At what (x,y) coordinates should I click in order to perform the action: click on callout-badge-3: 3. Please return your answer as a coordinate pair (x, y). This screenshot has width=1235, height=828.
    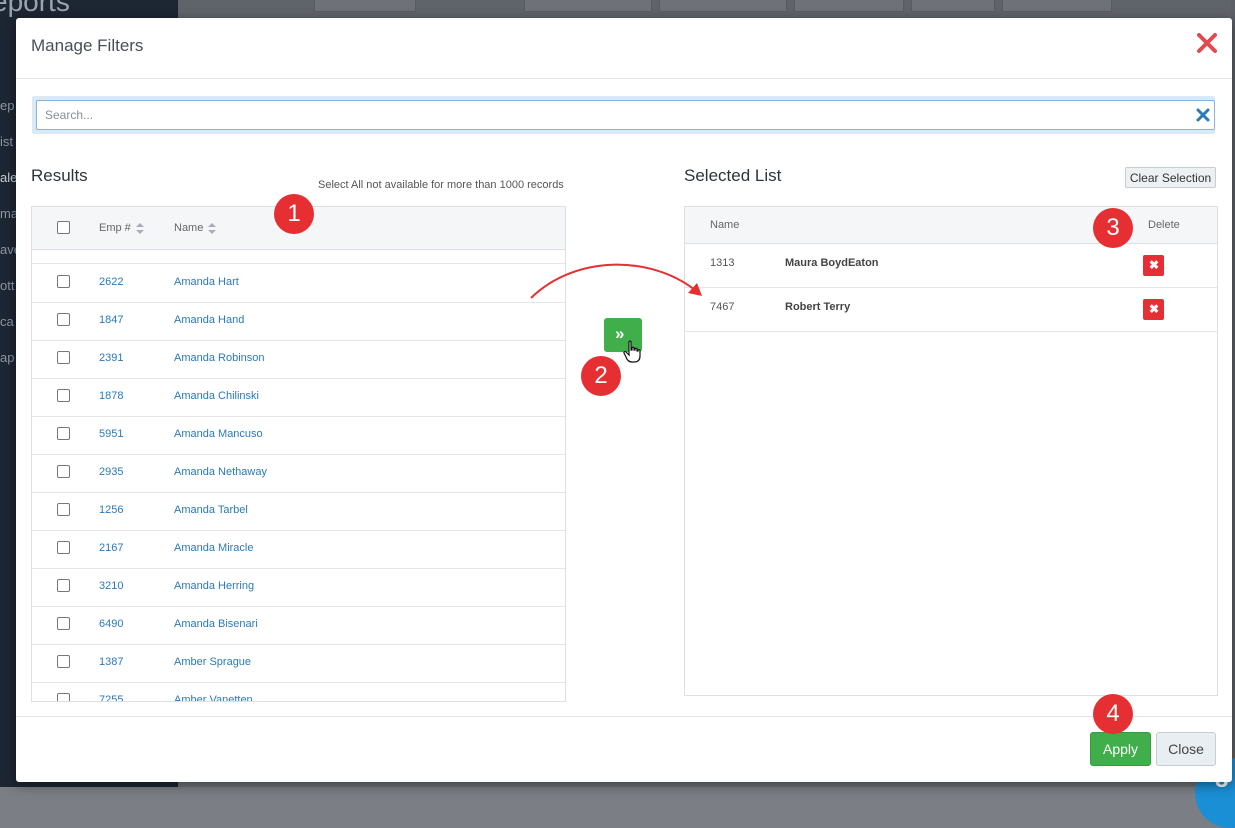
    Looking at the image, I should click on (1113, 228).